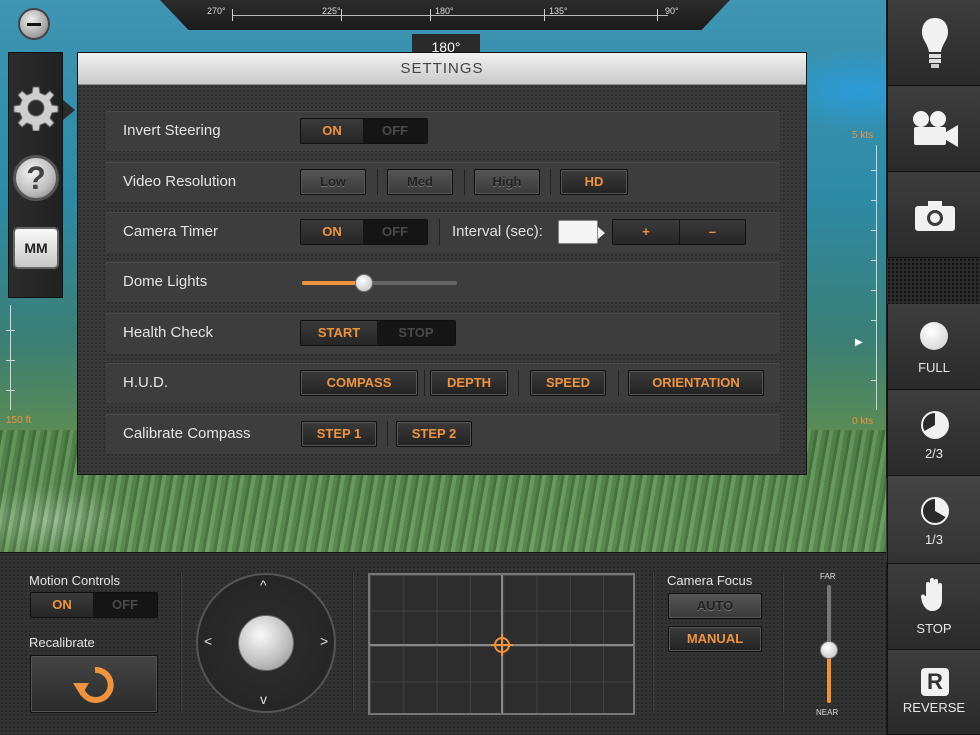  I want to click on camera-icon, so click(935, 216).